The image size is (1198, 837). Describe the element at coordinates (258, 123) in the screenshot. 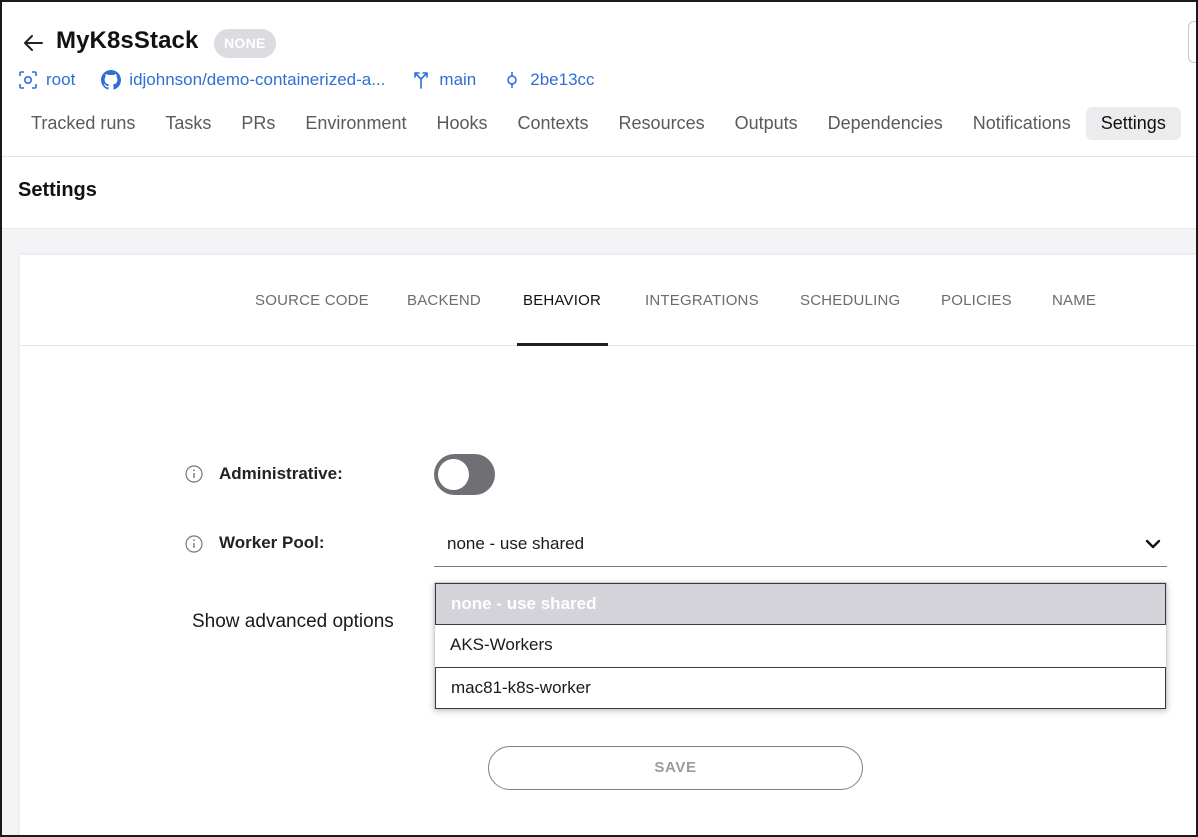

I see `tab-prs: PRs` at that location.